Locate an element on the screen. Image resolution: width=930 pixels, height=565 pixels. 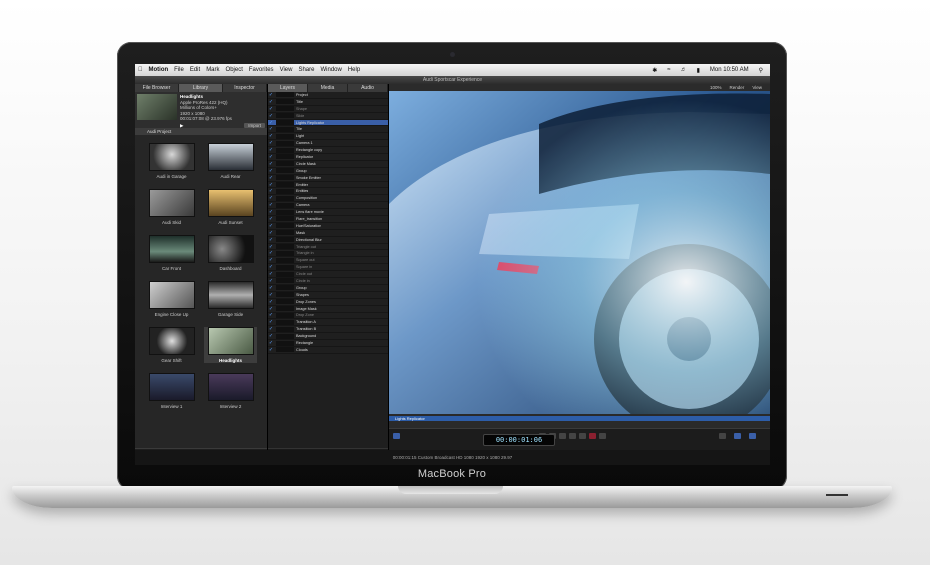
layer-row: ✓ Shapes is located at coordinates (328, 295).